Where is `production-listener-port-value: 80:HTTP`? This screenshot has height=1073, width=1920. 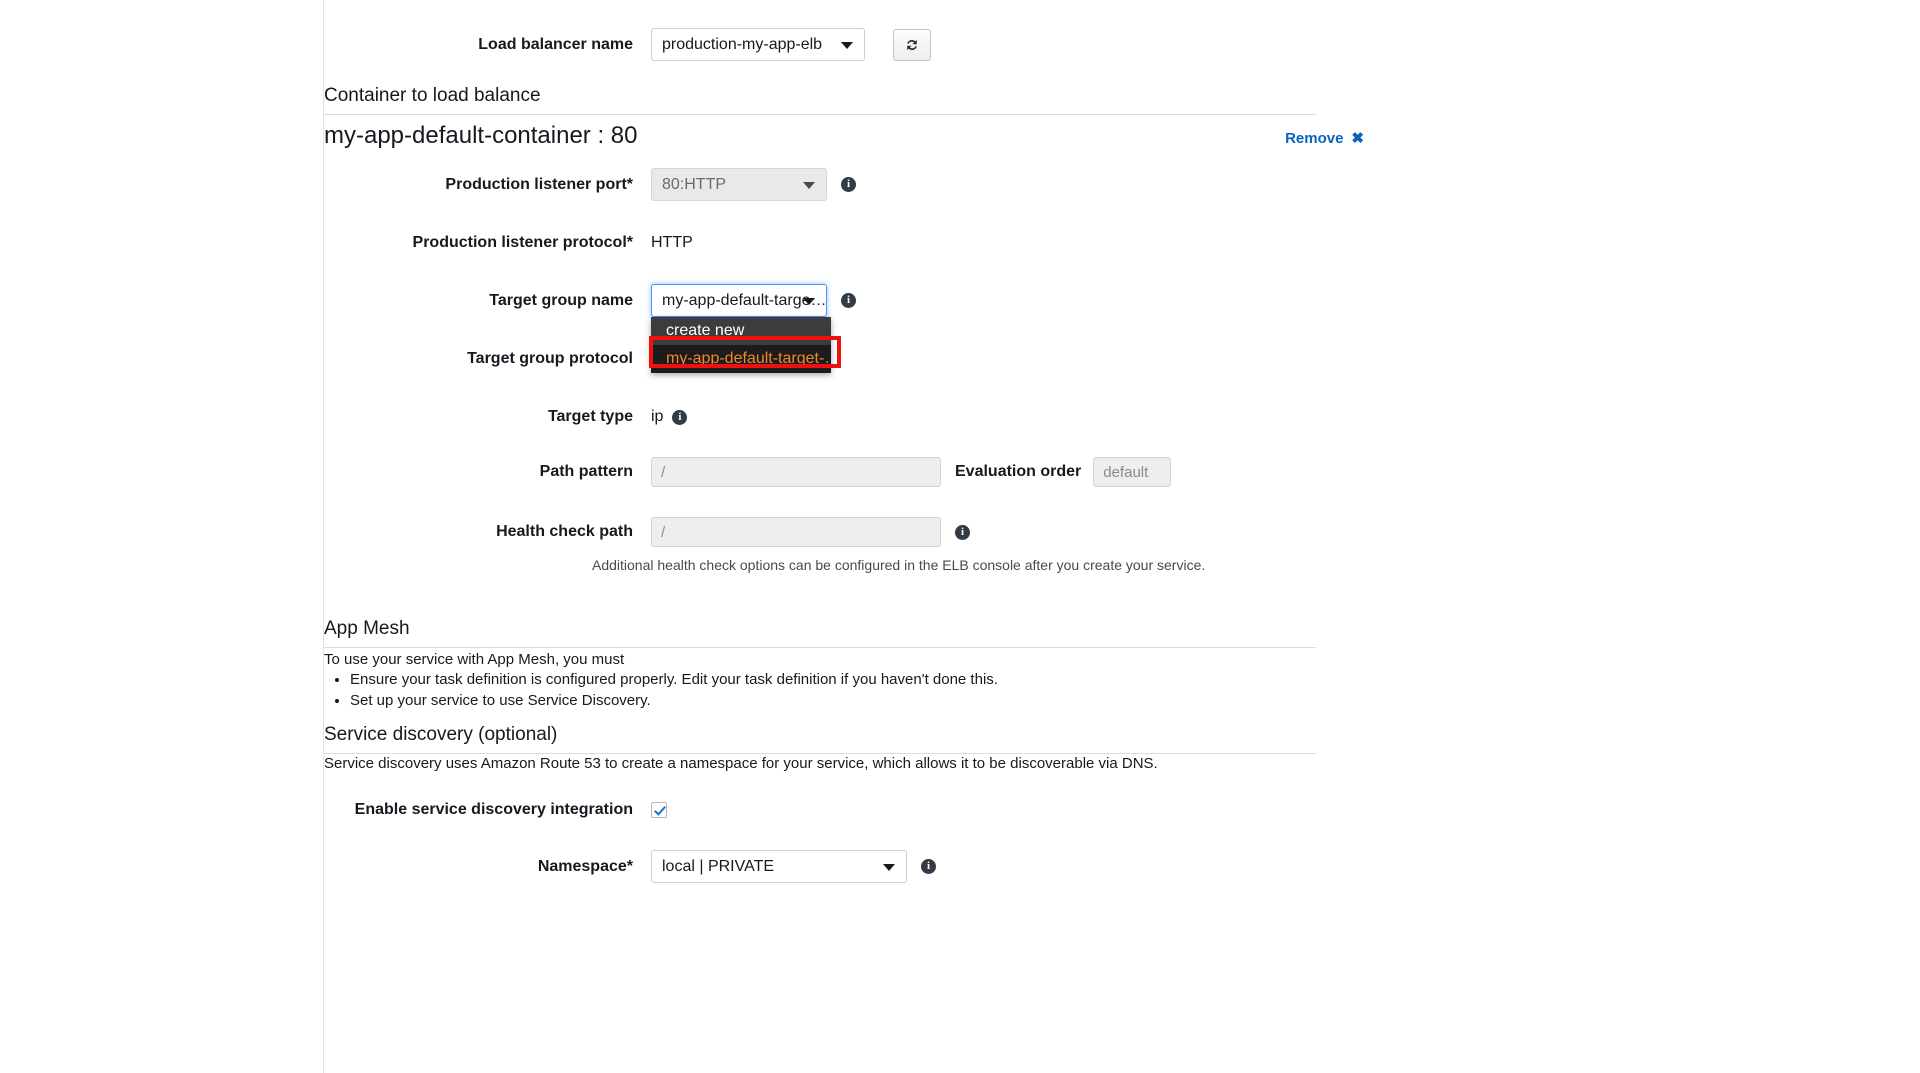 production-listener-port-value: 80:HTTP is located at coordinates (694, 184).